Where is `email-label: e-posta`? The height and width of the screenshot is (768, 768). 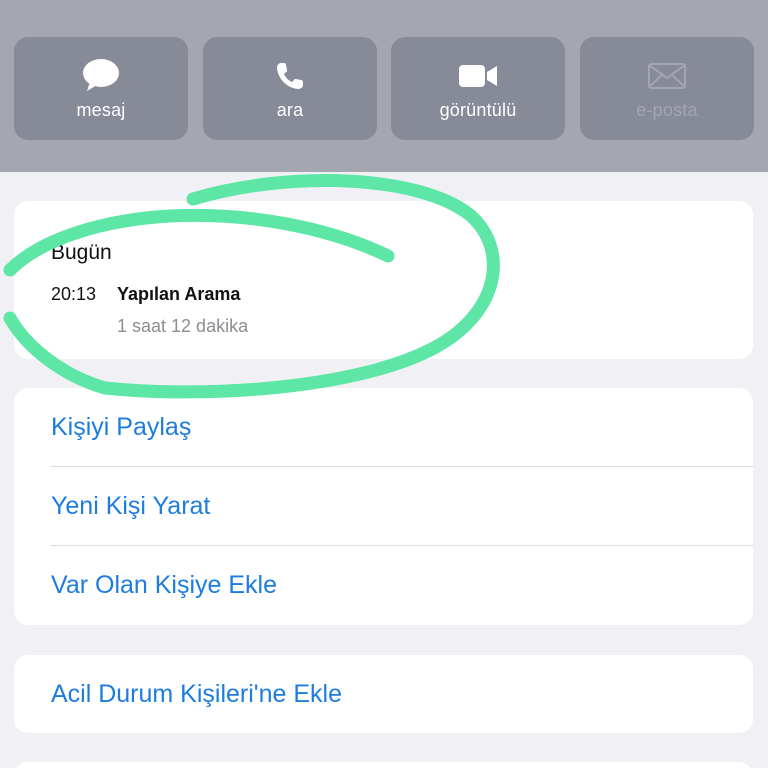
email-label: e-posta is located at coordinates (667, 110).